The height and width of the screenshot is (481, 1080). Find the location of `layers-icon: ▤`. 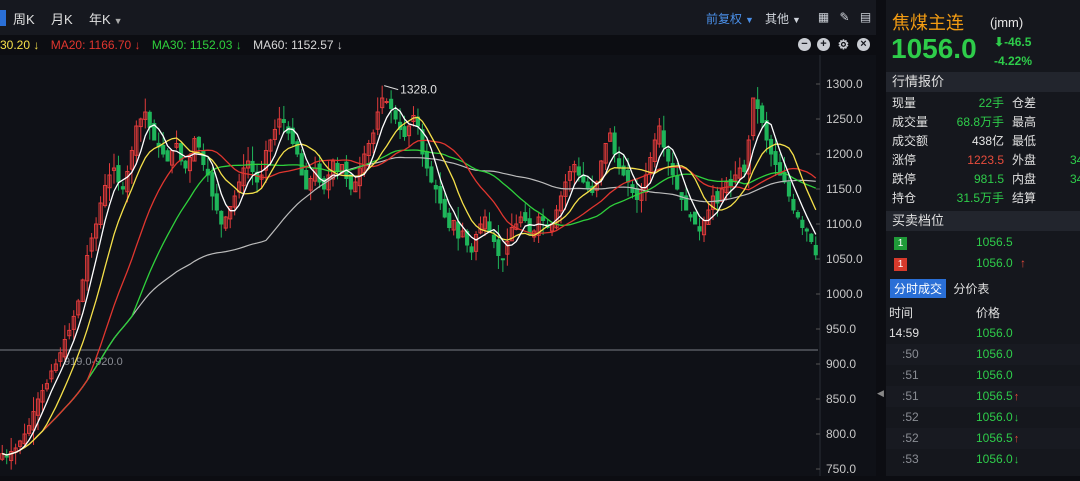

layers-icon: ▤ is located at coordinates (865, 17).